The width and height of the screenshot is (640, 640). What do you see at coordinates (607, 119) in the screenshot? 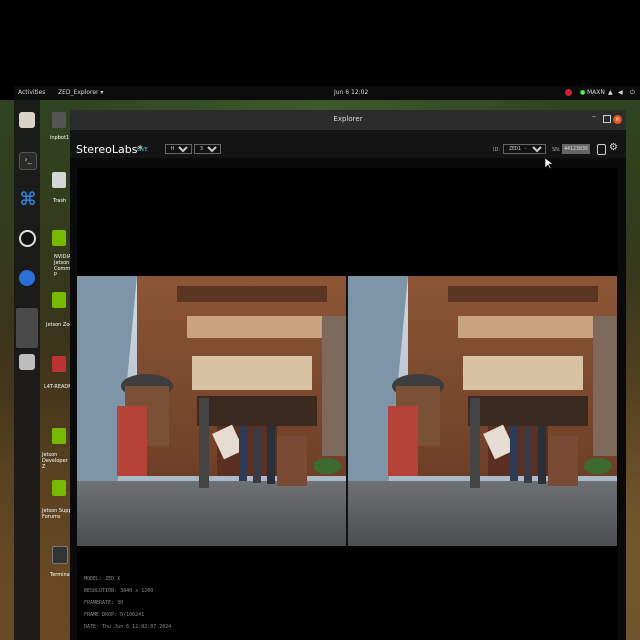
I see `maximize-button` at bounding box center [607, 119].